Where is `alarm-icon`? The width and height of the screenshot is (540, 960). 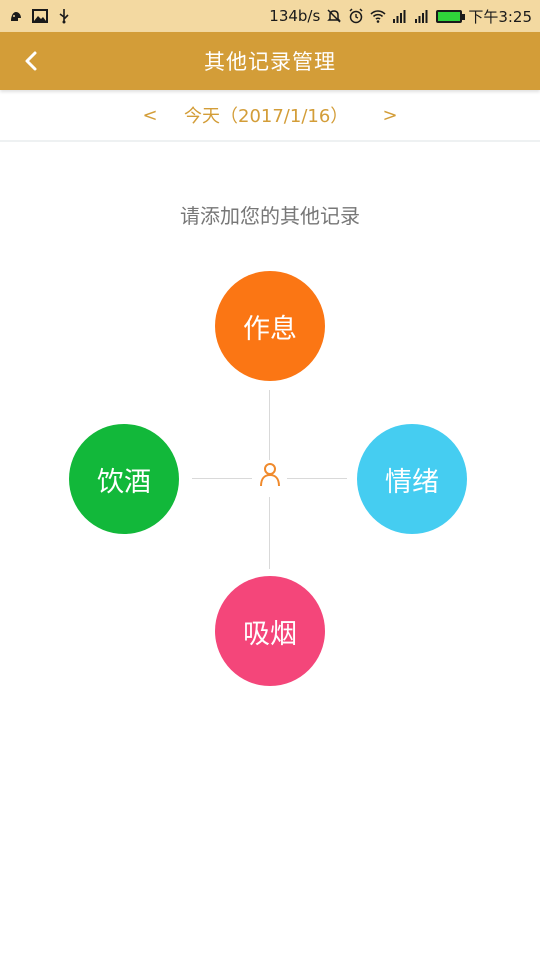 alarm-icon is located at coordinates (356, 16).